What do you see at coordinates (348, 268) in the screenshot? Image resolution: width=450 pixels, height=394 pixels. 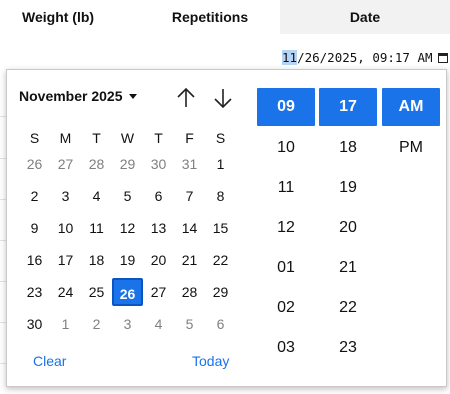 I see `minute-option: 21` at bounding box center [348, 268].